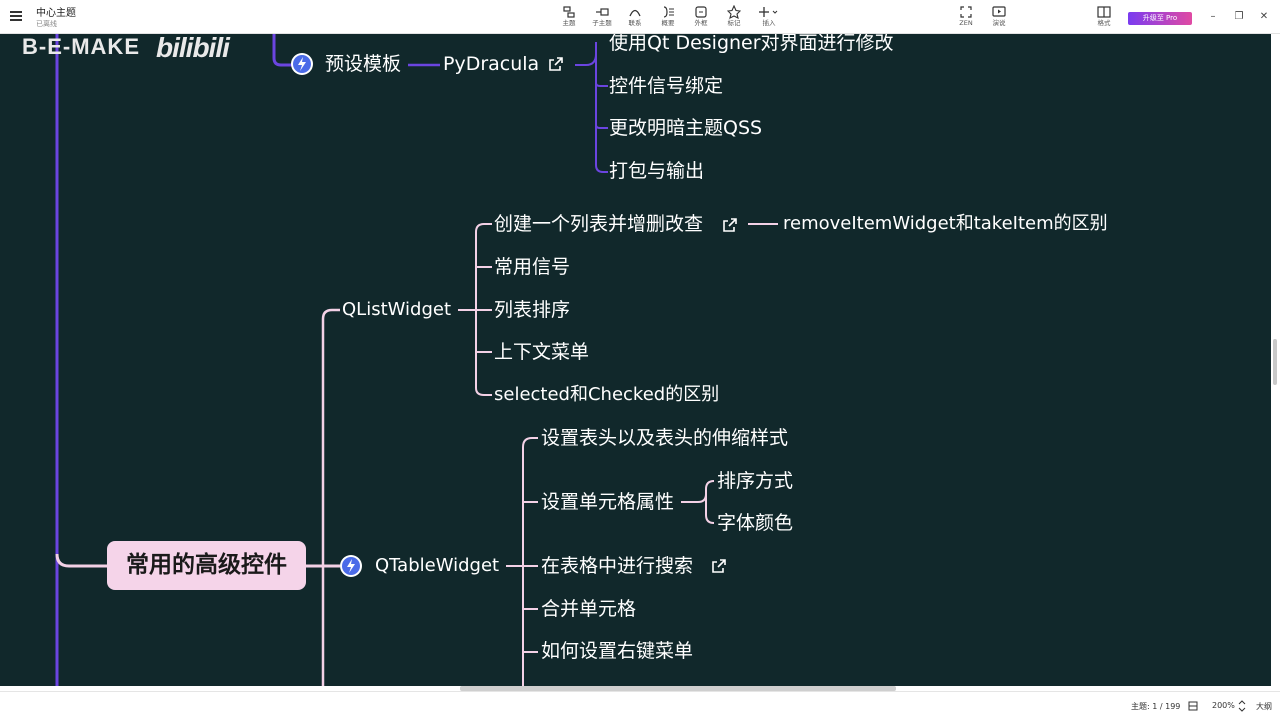 The image size is (1280, 720). I want to click on format-panel-icon, so click(1104, 12).